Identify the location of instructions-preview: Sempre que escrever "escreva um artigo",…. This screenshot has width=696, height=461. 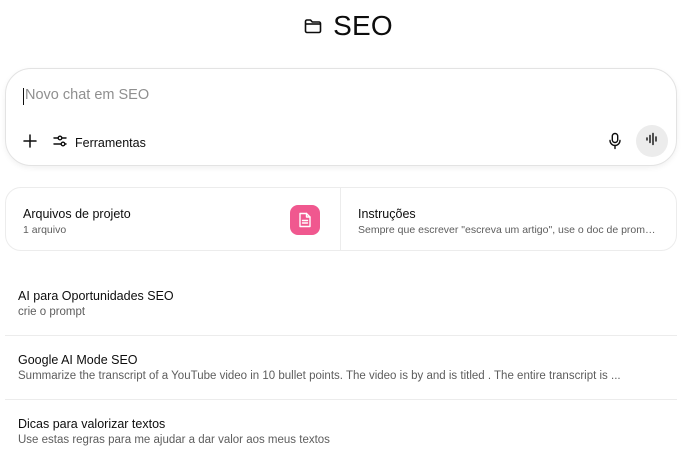
(508, 230).